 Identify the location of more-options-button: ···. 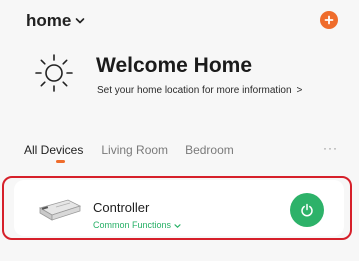
(330, 148).